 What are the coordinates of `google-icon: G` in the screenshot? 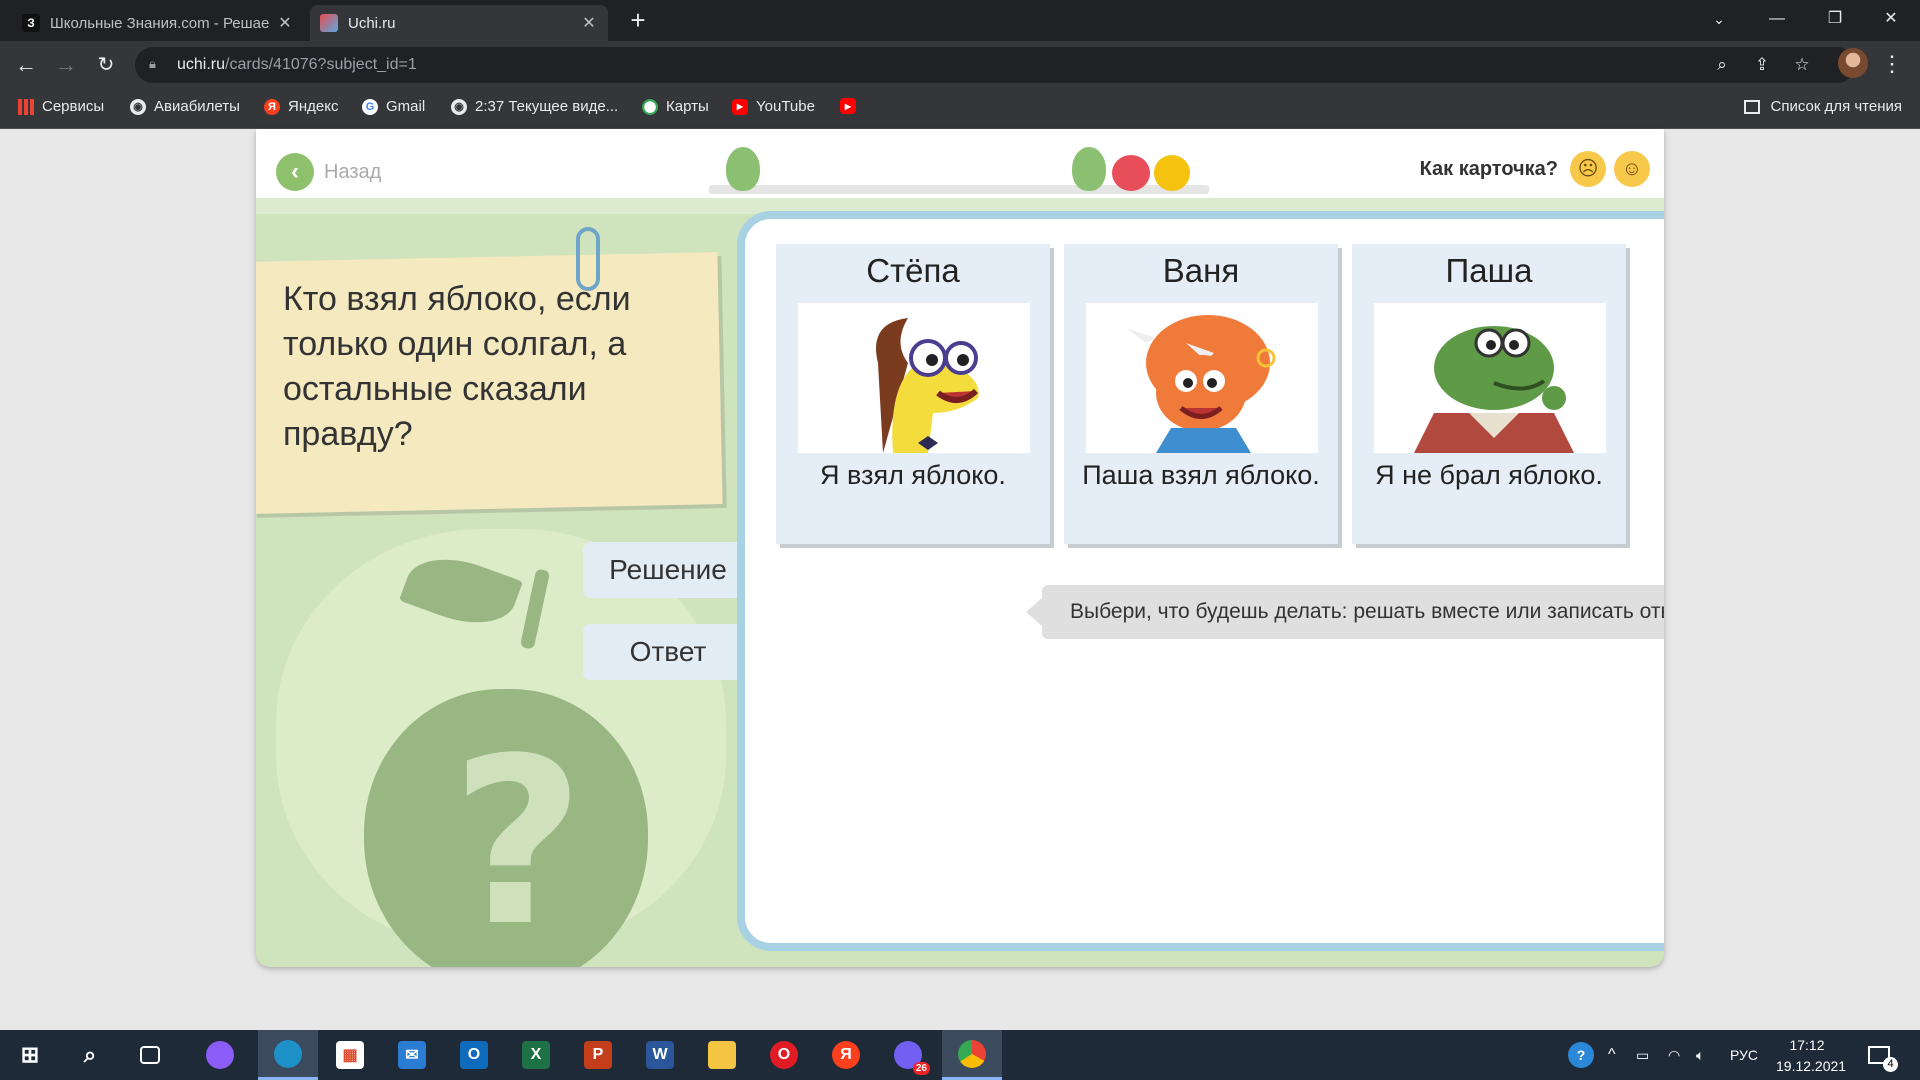 It's located at (370, 106).